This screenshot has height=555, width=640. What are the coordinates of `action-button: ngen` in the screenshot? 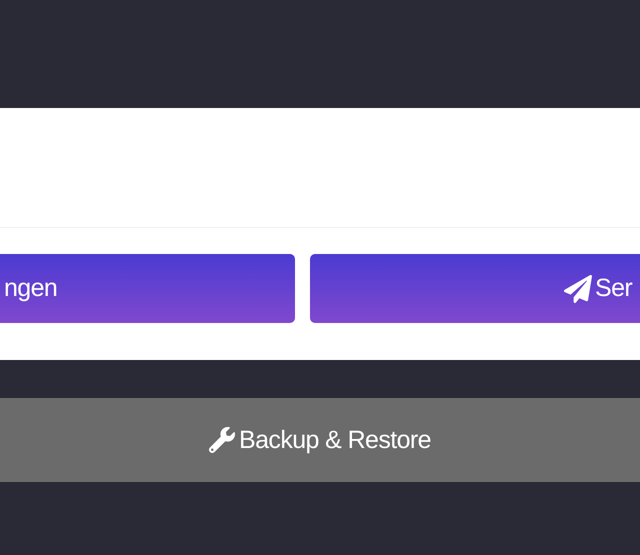 It's located at (147, 288).